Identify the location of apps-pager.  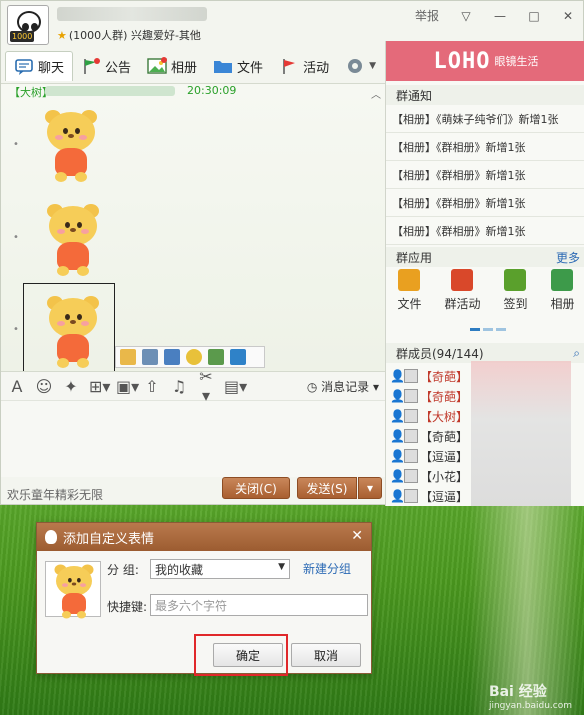
(488, 329).